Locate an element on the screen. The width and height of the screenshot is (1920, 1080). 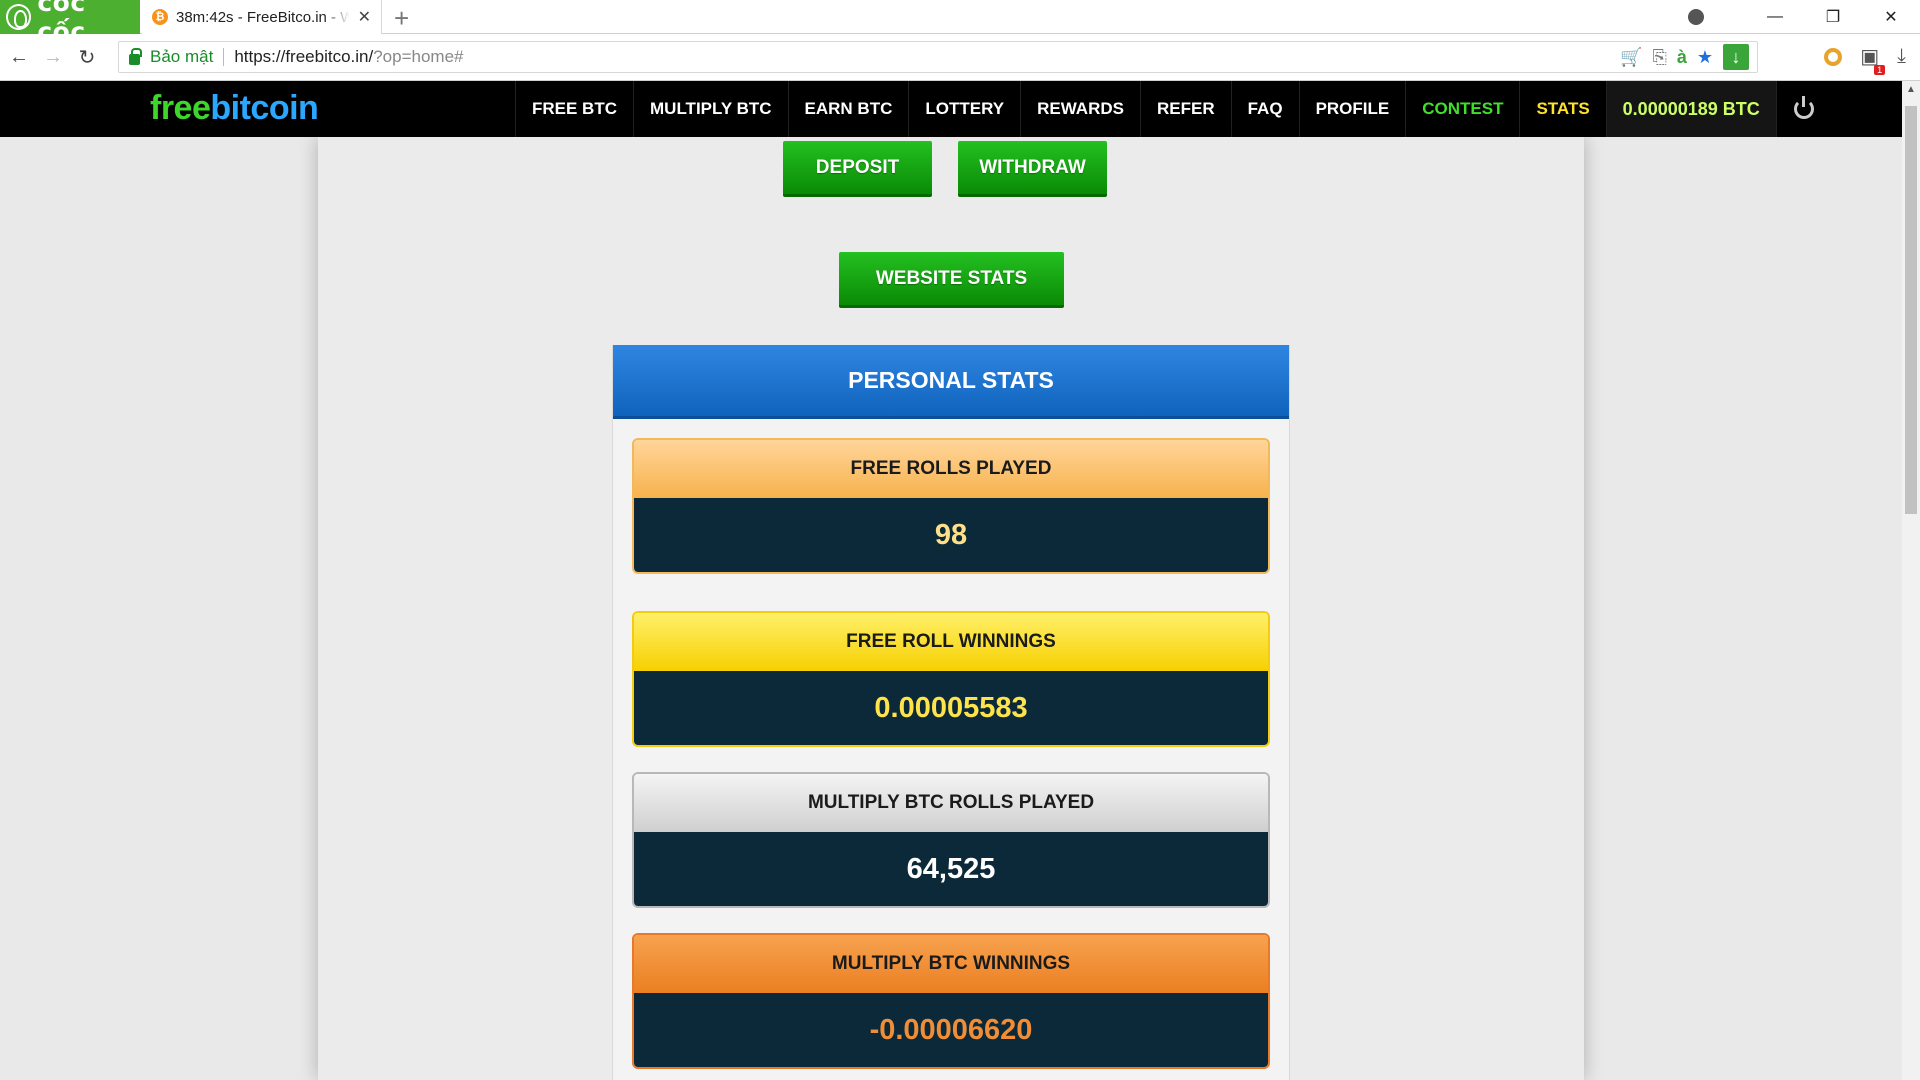
stat-value: -0.00006620 is located at coordinates (951, 1030).